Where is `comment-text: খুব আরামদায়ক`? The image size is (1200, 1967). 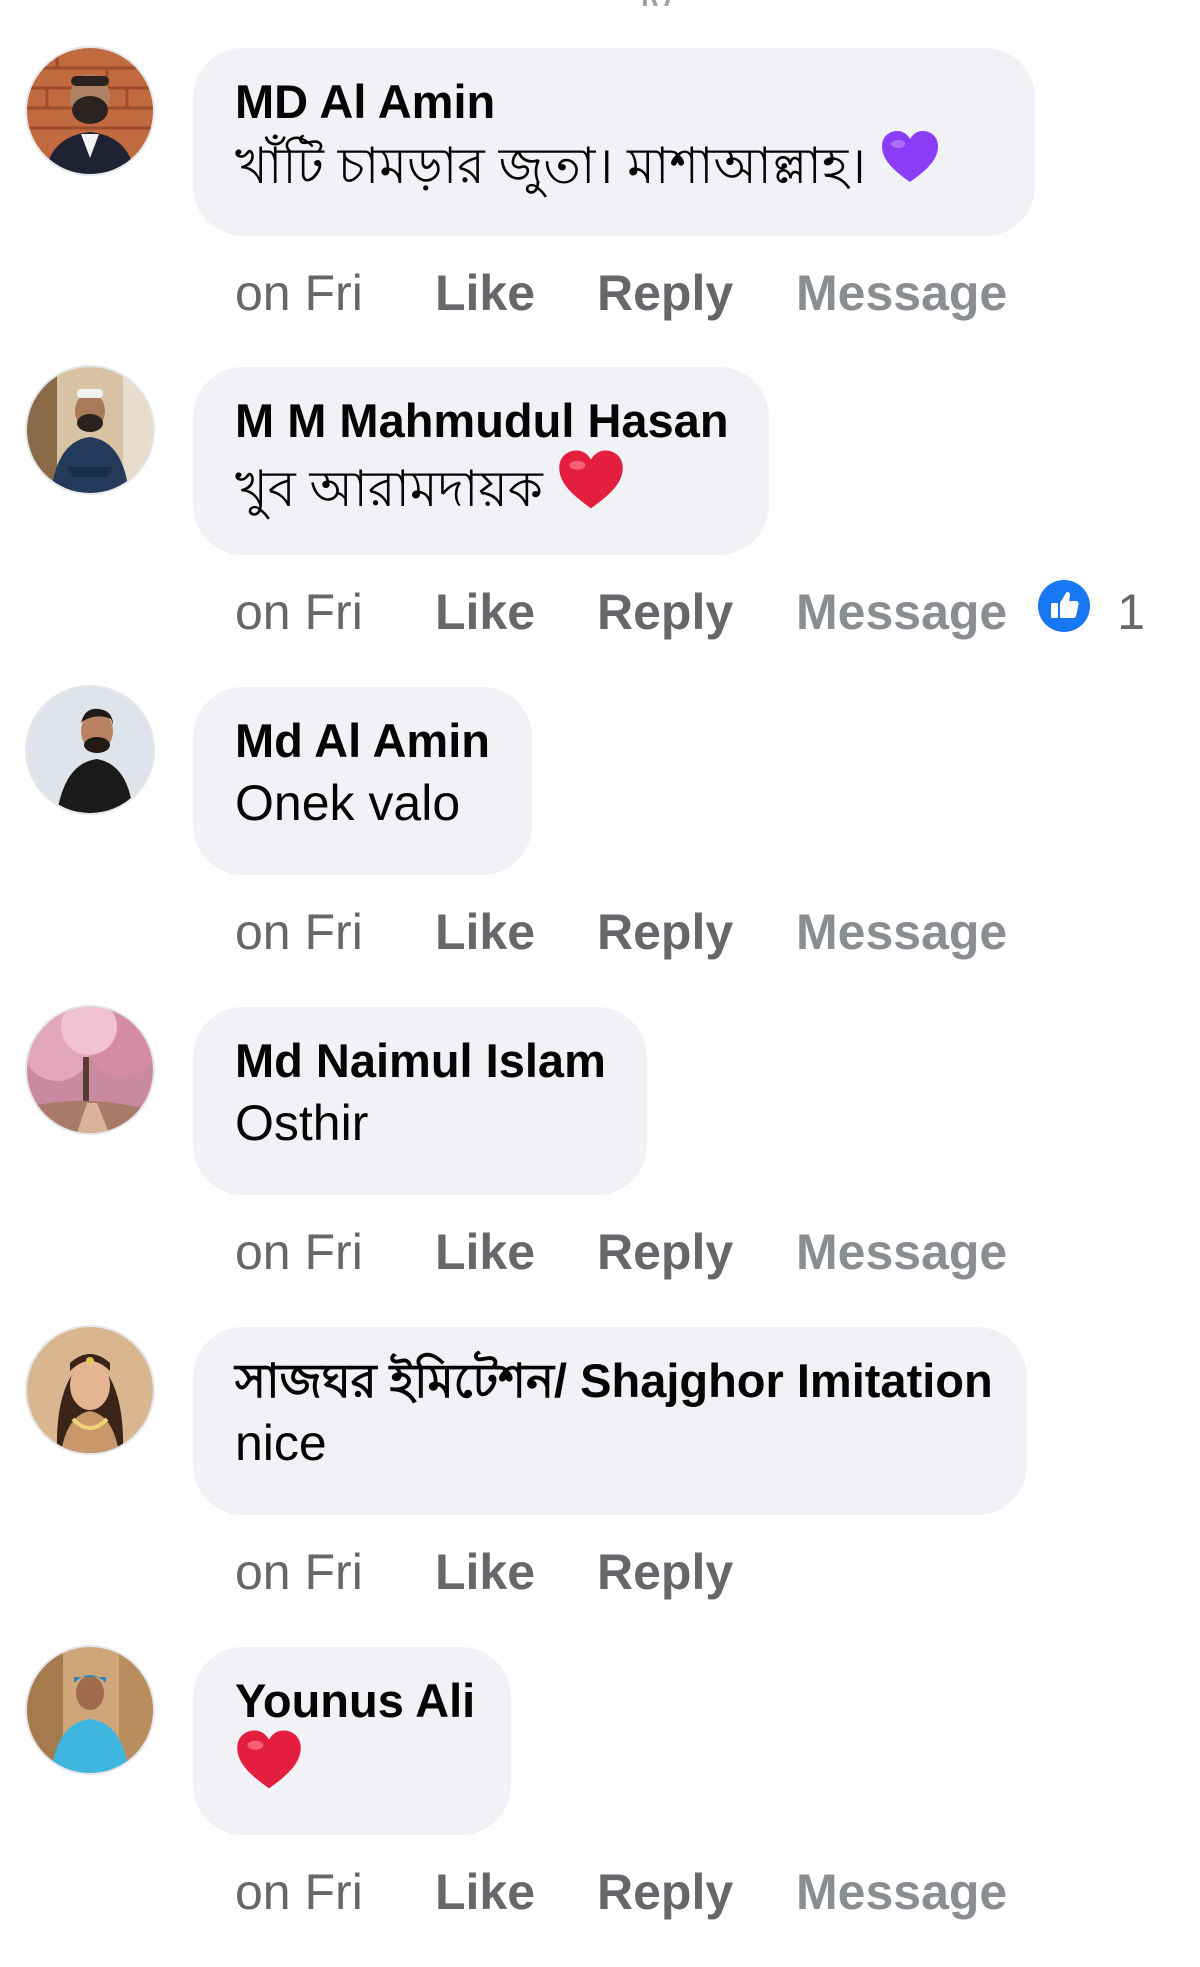 comment-text: খুব আরামদায়ক is located at coordinates (389, 488).